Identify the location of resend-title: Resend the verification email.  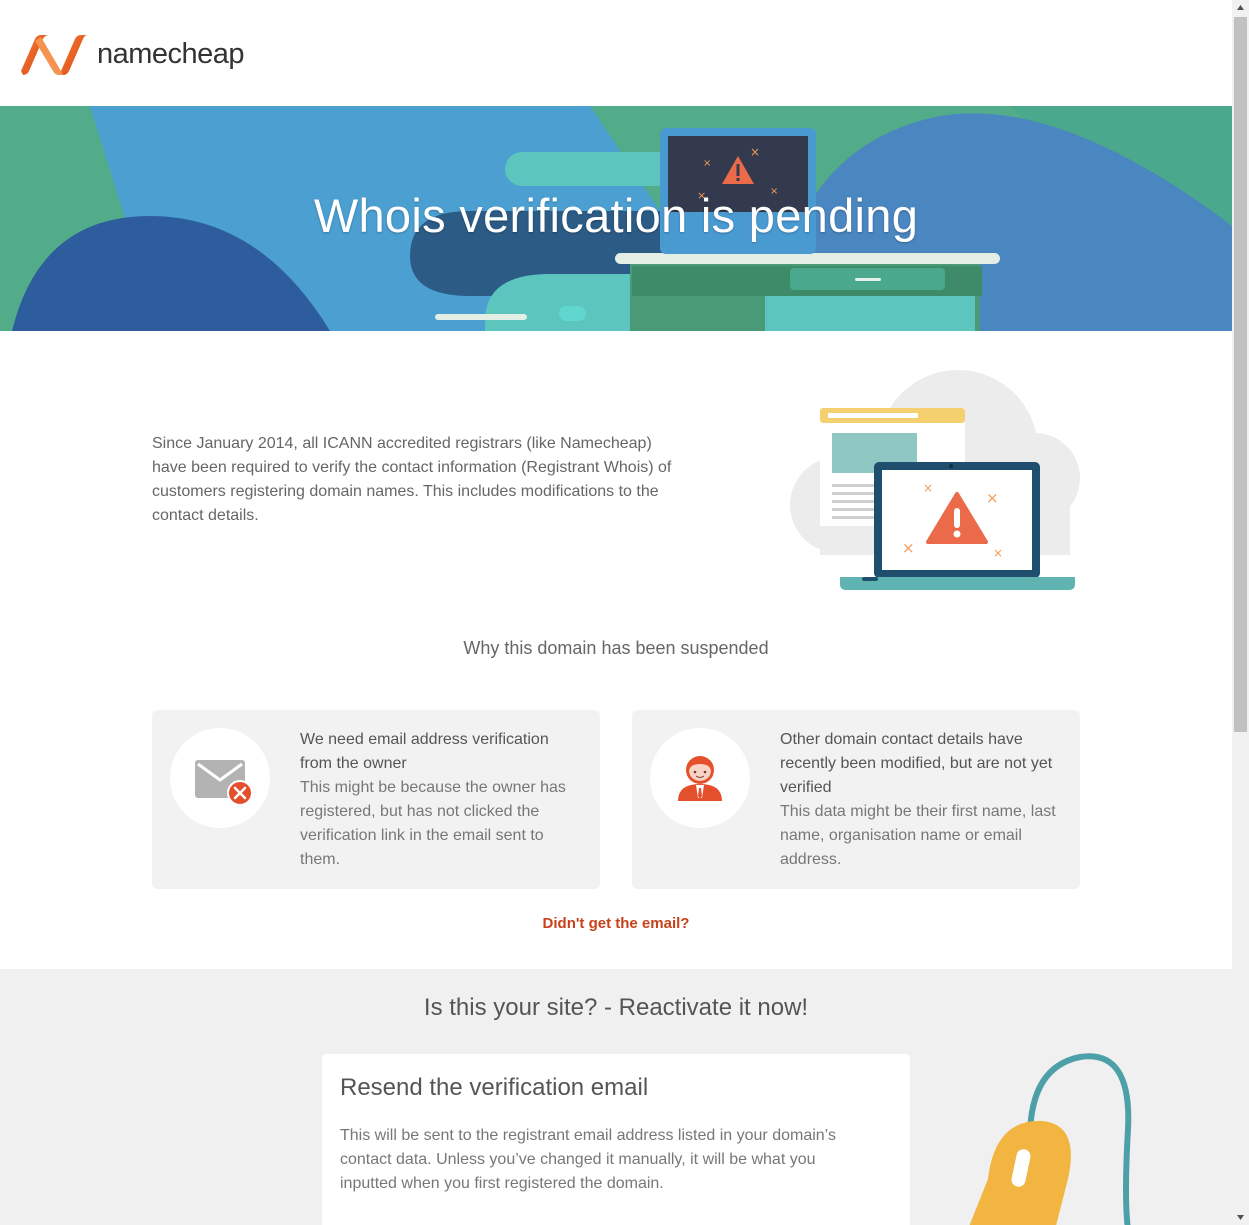
(494, 1087).